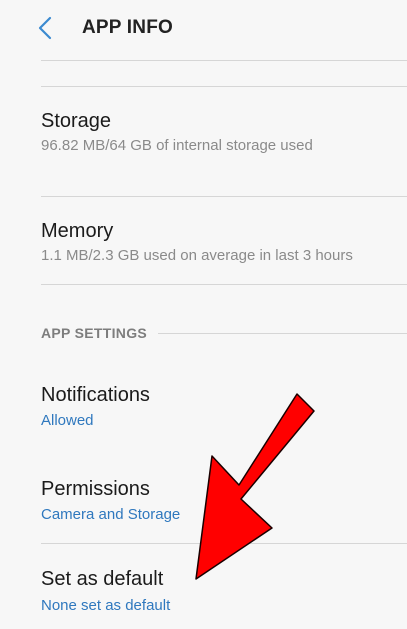 This screenshot has width=407, height=629. What do you see at coordinates (95, 489) in the screenshot?
I see `permissions-title: Permissions` at bounding box center [95, 489].